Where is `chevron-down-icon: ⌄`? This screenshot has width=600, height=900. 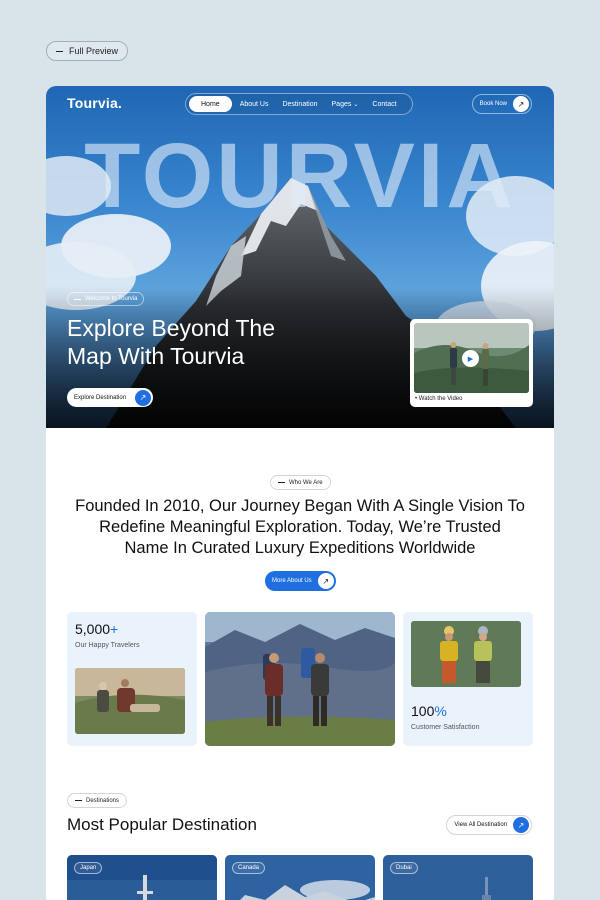
chevron-down-icon: ⌄ is located at coordinates (356, 104).